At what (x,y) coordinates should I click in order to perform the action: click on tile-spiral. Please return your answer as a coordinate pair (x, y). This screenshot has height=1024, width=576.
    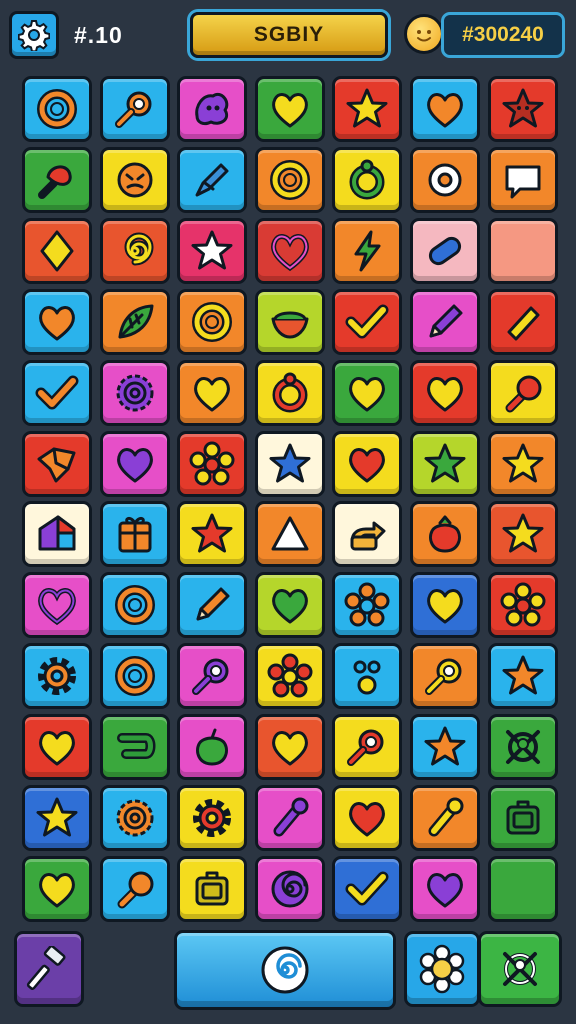
    Looking at the image, I should click on (135, 251).